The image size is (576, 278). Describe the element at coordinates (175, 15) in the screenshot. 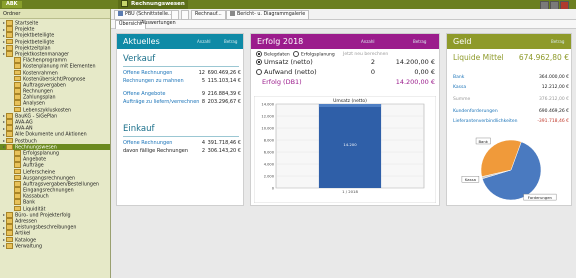

I see `print-icon` at that location.